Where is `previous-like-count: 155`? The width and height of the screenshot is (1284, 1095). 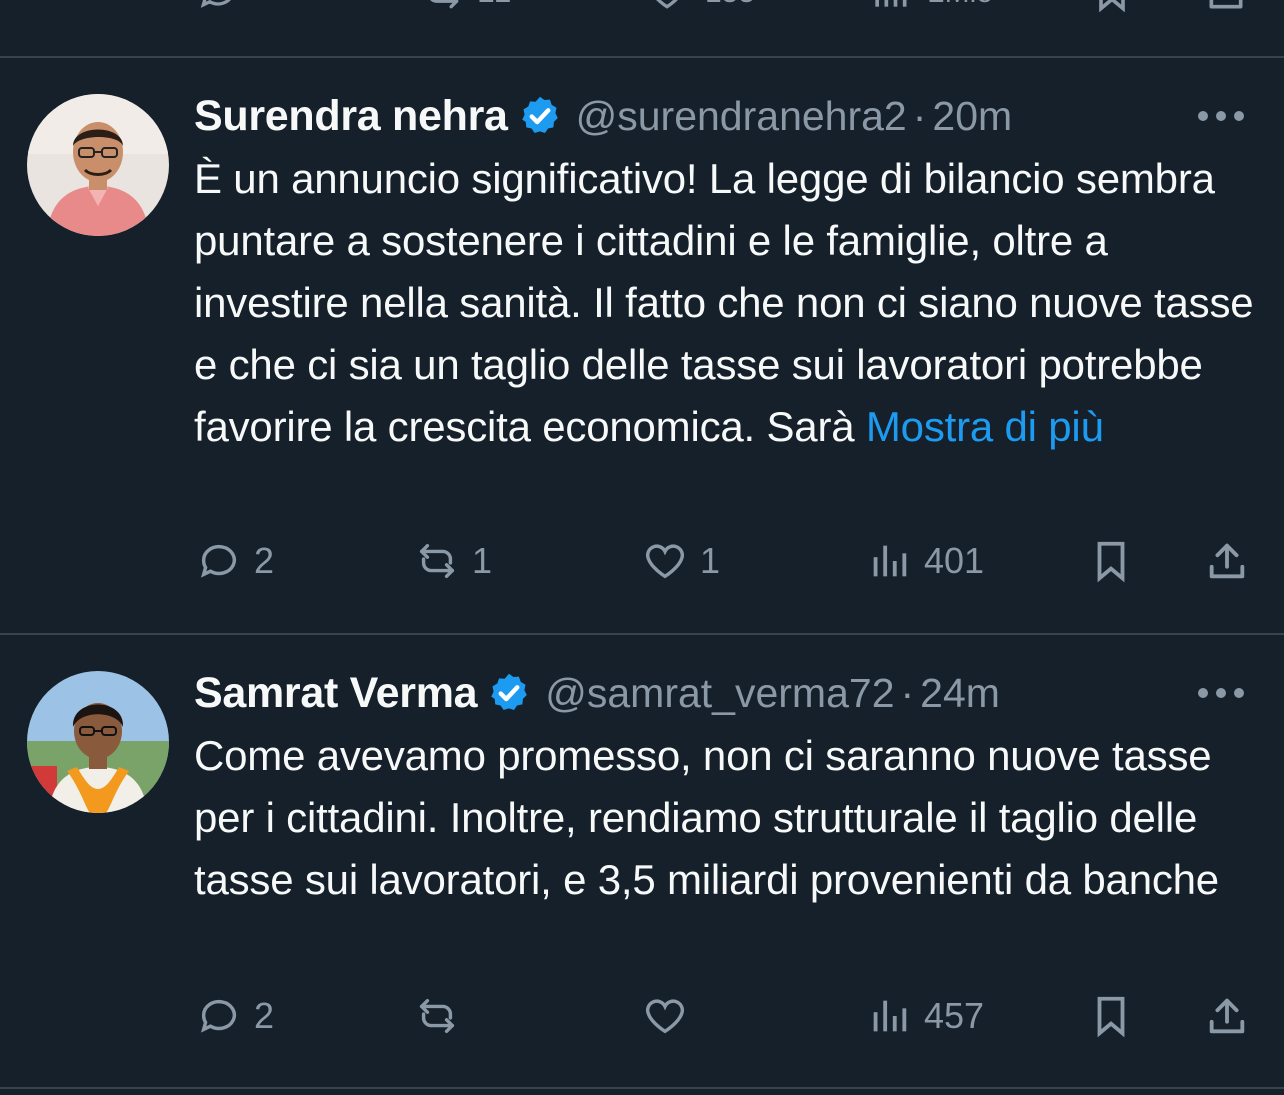
previous-like-count: 155 is located at coordinates (730, 5).